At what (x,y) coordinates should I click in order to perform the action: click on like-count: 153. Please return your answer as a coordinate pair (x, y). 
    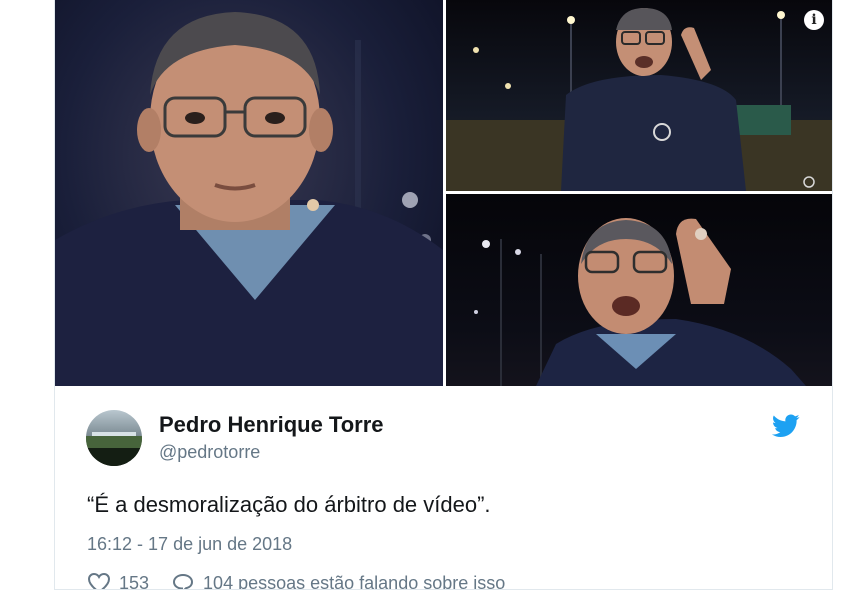
    Looking at the image, I should click on (134, 581).